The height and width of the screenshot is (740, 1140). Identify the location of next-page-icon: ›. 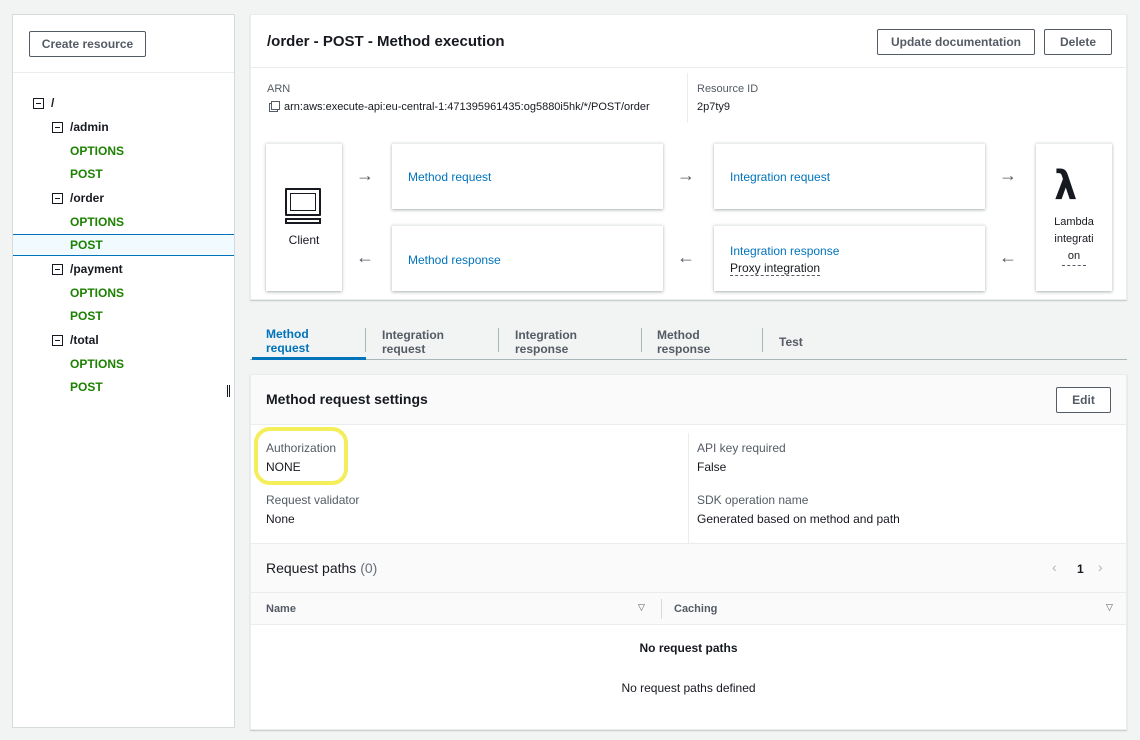
(1100, 567).